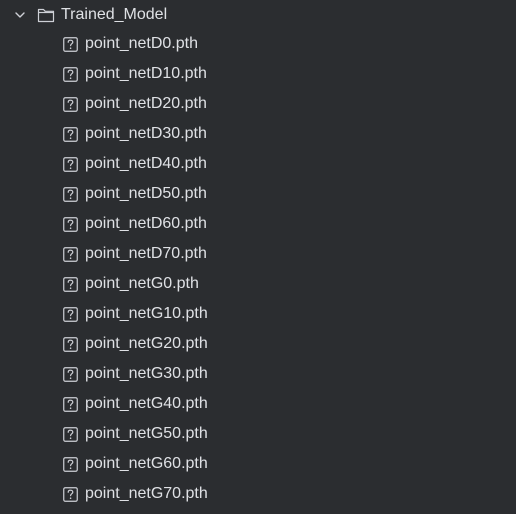 The height and width of the screenshot is (514, 516). What do you see at coordinates (142, 283) in the screenshot?
I see `file-label: point_netG0.pth` at bounding box center [142, 283].